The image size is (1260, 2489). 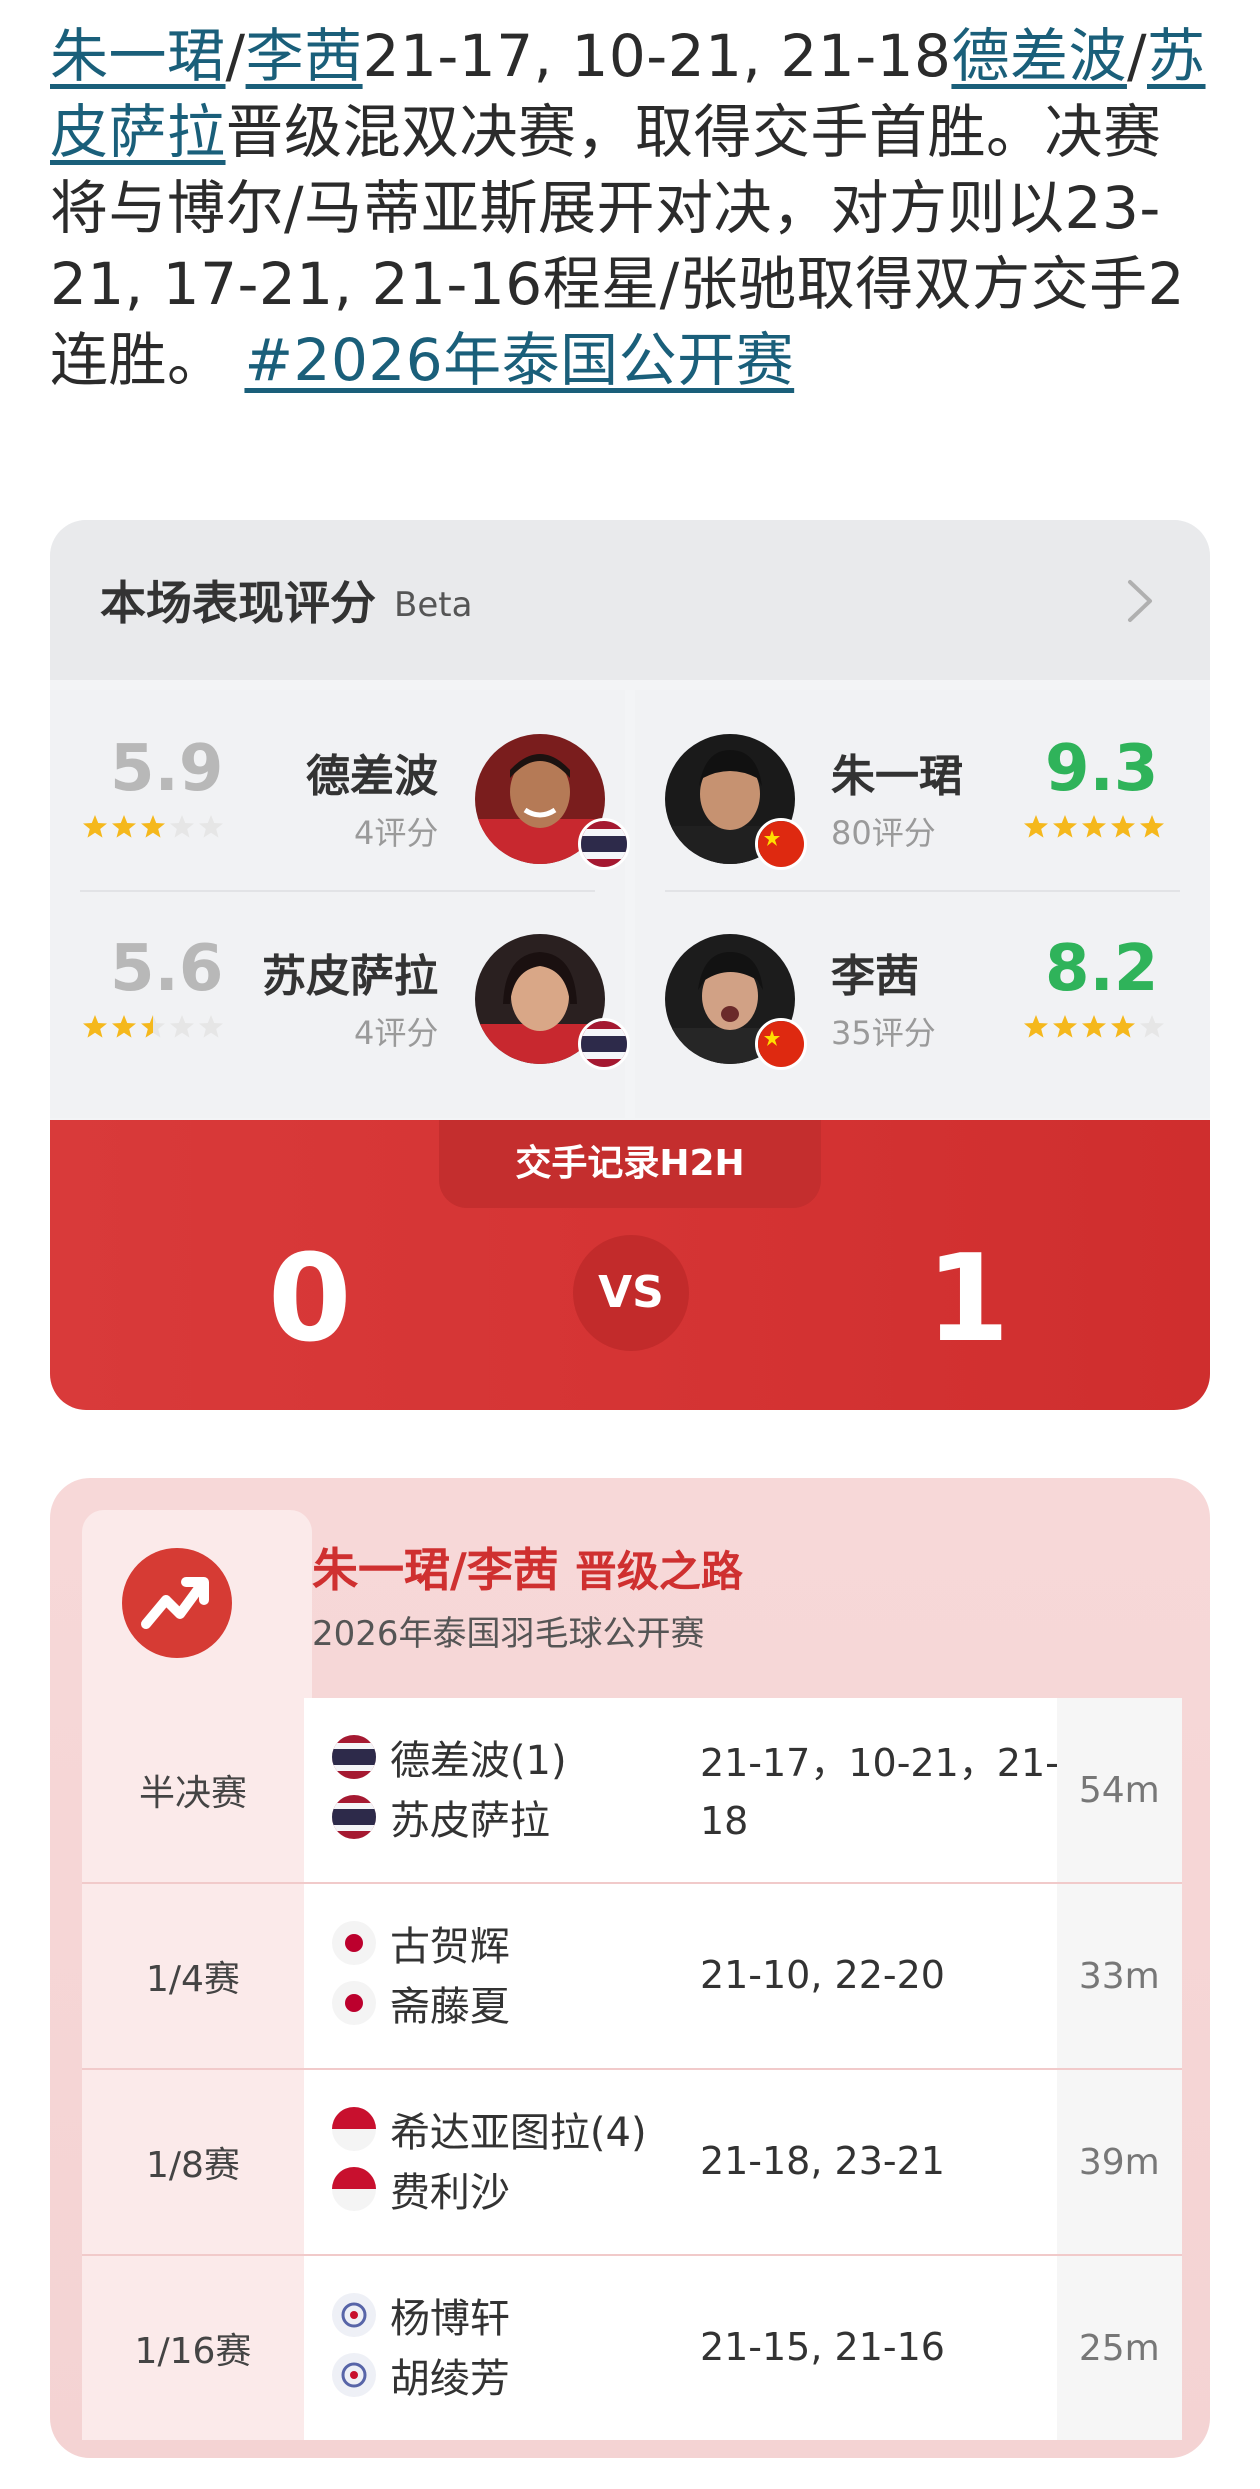 What do you see at coordinates (478, 1761) in the screenshot?
I see `opponent-name: 德差波(1)` at bounding box center [478, 1761].